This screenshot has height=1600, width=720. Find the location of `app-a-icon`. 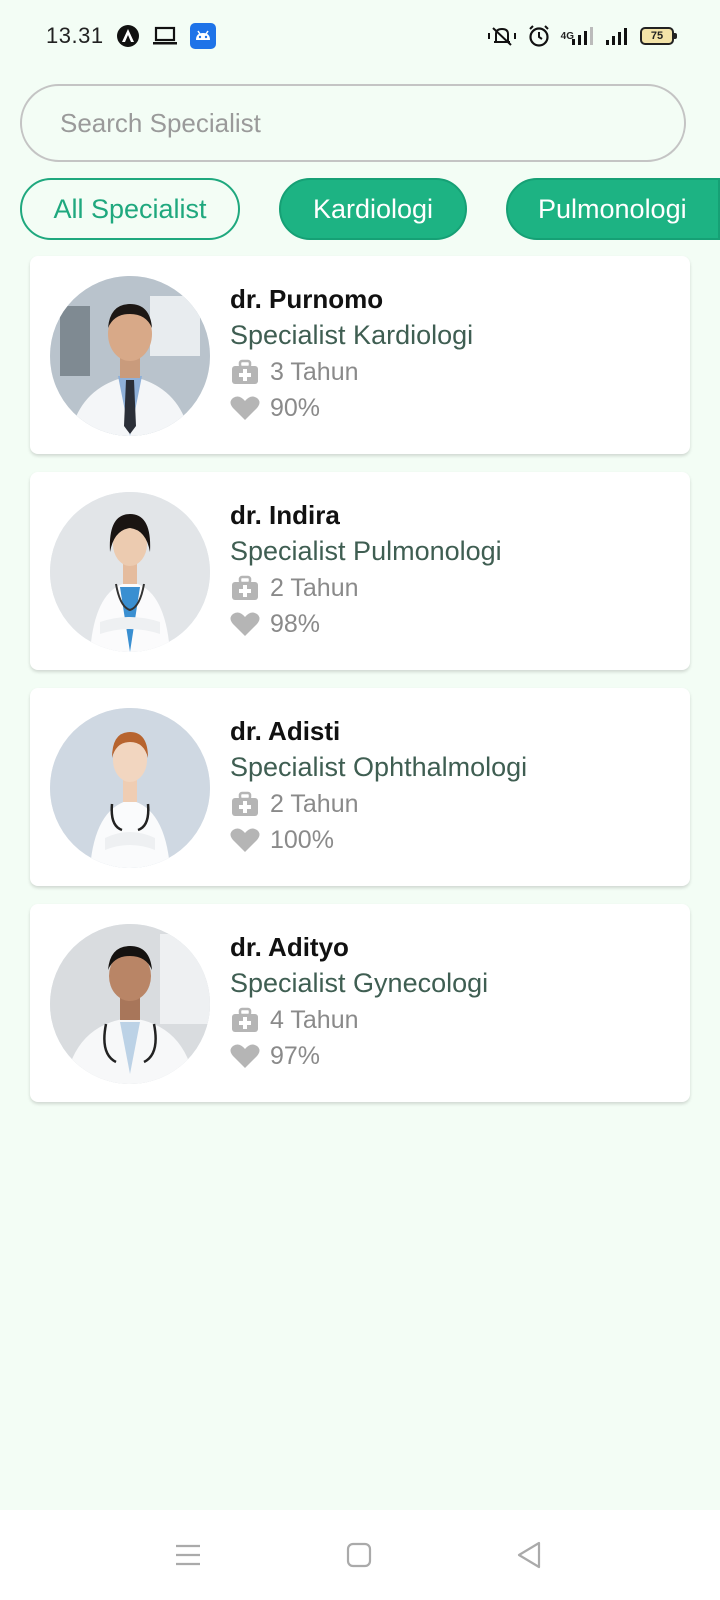

app-a-icon is located at coordinates (128, 36).